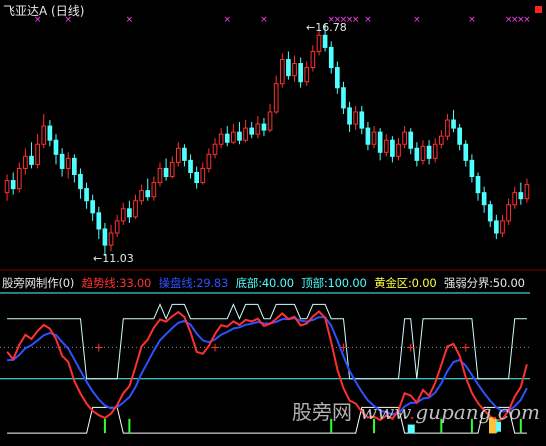 The image size is (546, 446). Describe the element at coordinates (322, 412) in the screenshot. I see `watermark-cn: 股旁网` at that location.